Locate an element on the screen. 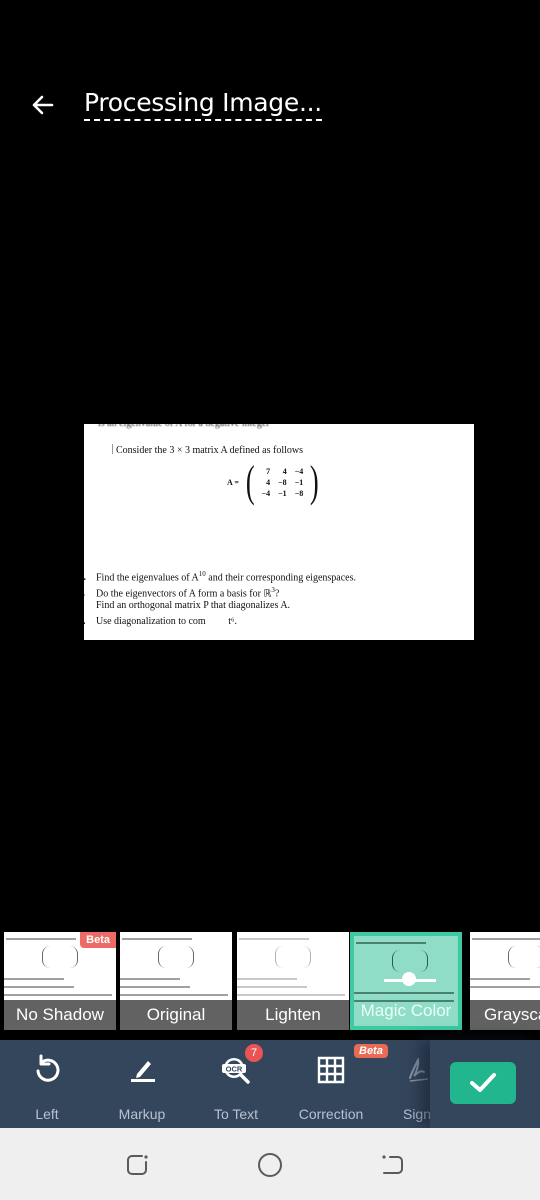 This screenshot has width=540, height=1200. home-icon is located at coordinates (270, 1165).